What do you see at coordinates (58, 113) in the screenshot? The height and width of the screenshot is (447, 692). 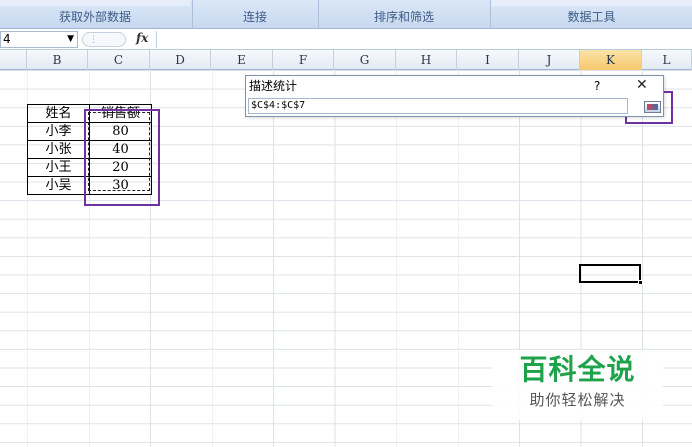 I see `header-cell-name: 姓名` at bounding box center [58, 113].